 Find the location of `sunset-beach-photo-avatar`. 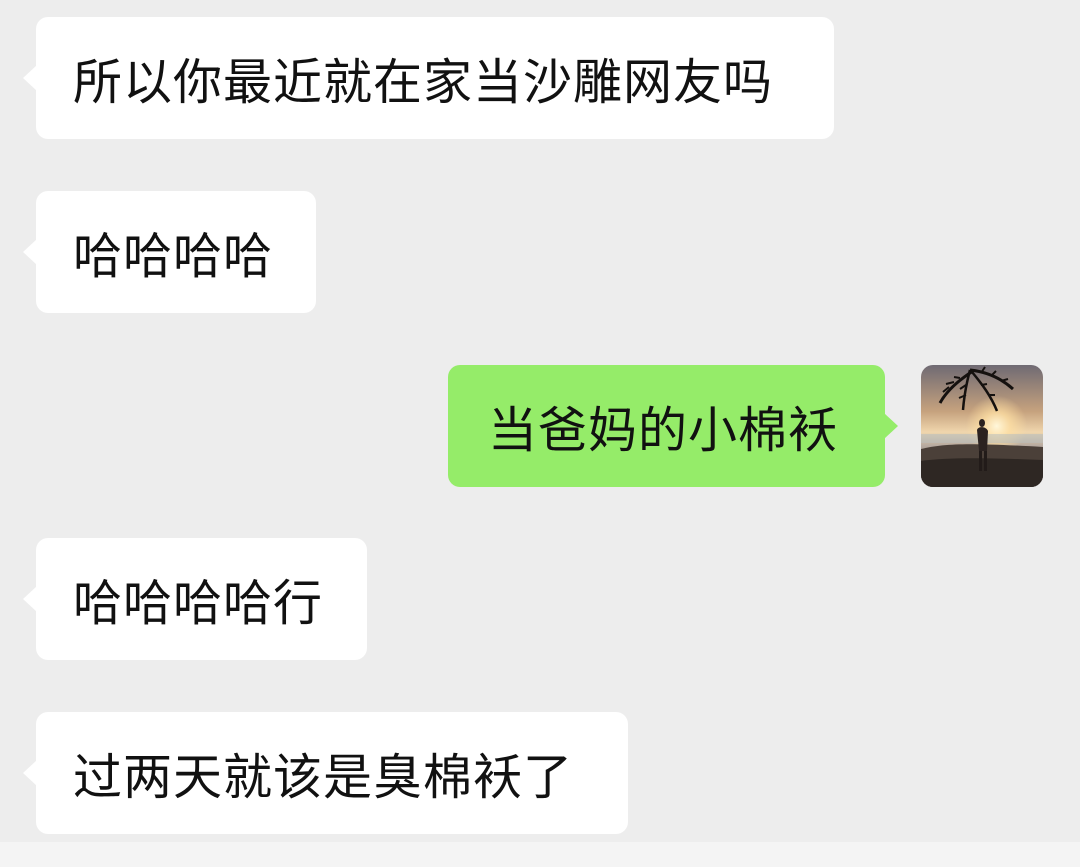

sunset-beach-photo-avatar is located at coordinates (982, 426).